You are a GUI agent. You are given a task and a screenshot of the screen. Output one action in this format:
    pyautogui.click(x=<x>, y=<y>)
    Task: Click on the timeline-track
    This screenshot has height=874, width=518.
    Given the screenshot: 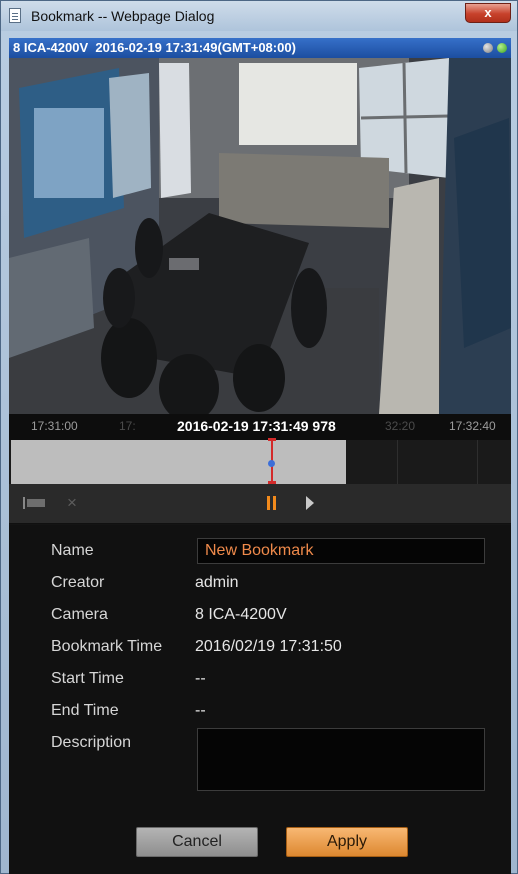 What is the action you would take?
    pyautogui.click(x=260, y=461)
    